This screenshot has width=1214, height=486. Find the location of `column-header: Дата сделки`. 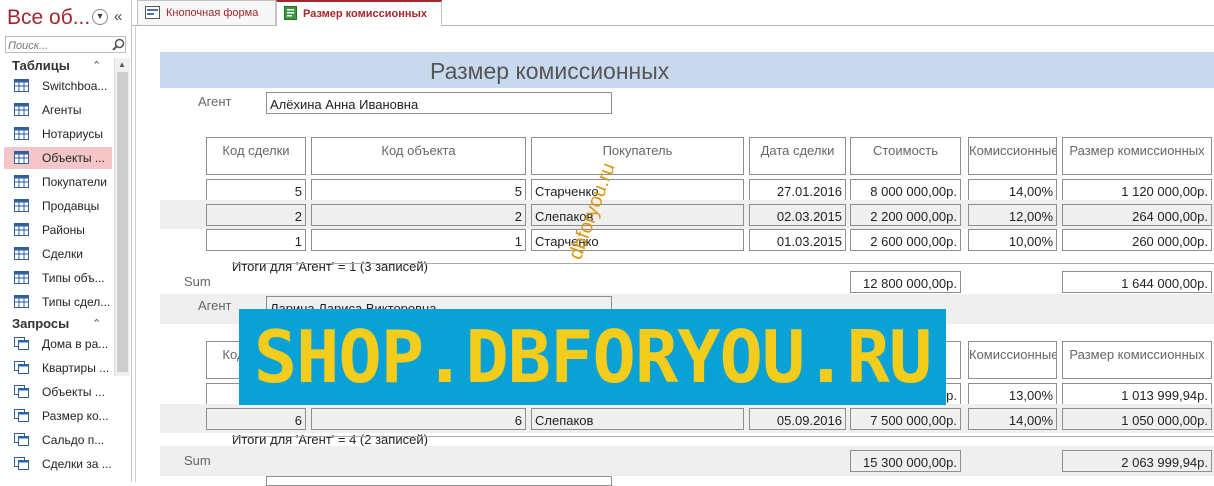

column-header: Дата сделки is located at coordinates (797, 156).